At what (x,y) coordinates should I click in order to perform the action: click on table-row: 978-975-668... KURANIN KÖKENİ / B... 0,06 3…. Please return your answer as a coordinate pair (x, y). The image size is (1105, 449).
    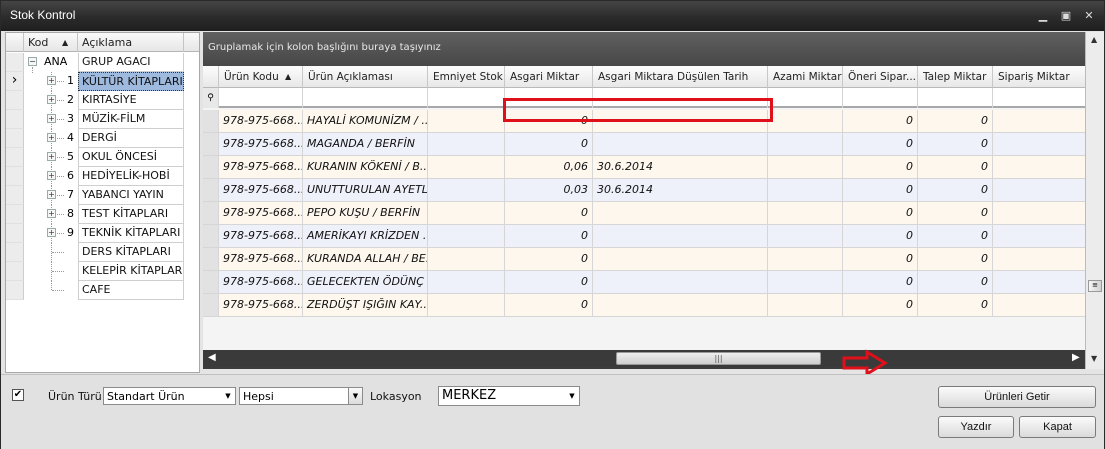
    Looking at the image, I should click on (644, 167).